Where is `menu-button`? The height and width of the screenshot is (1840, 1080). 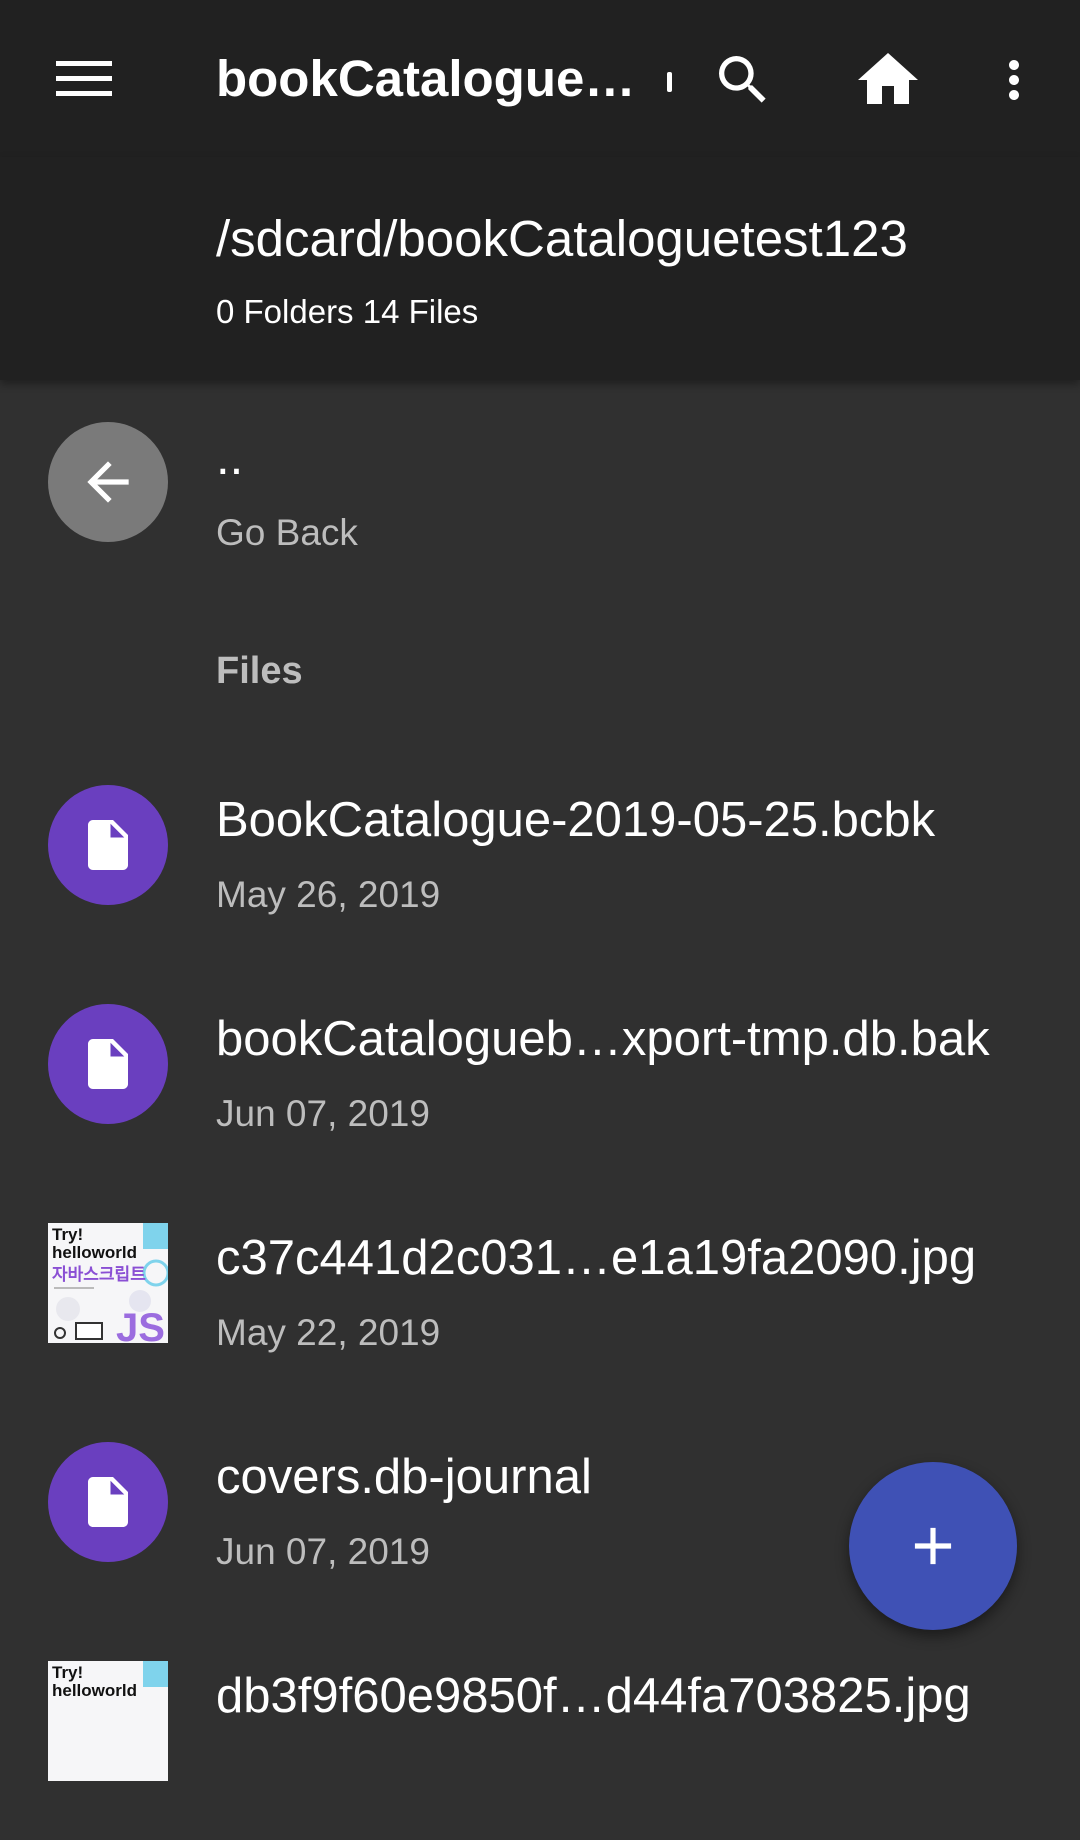
menu-button is located at coordinates (84, 78).